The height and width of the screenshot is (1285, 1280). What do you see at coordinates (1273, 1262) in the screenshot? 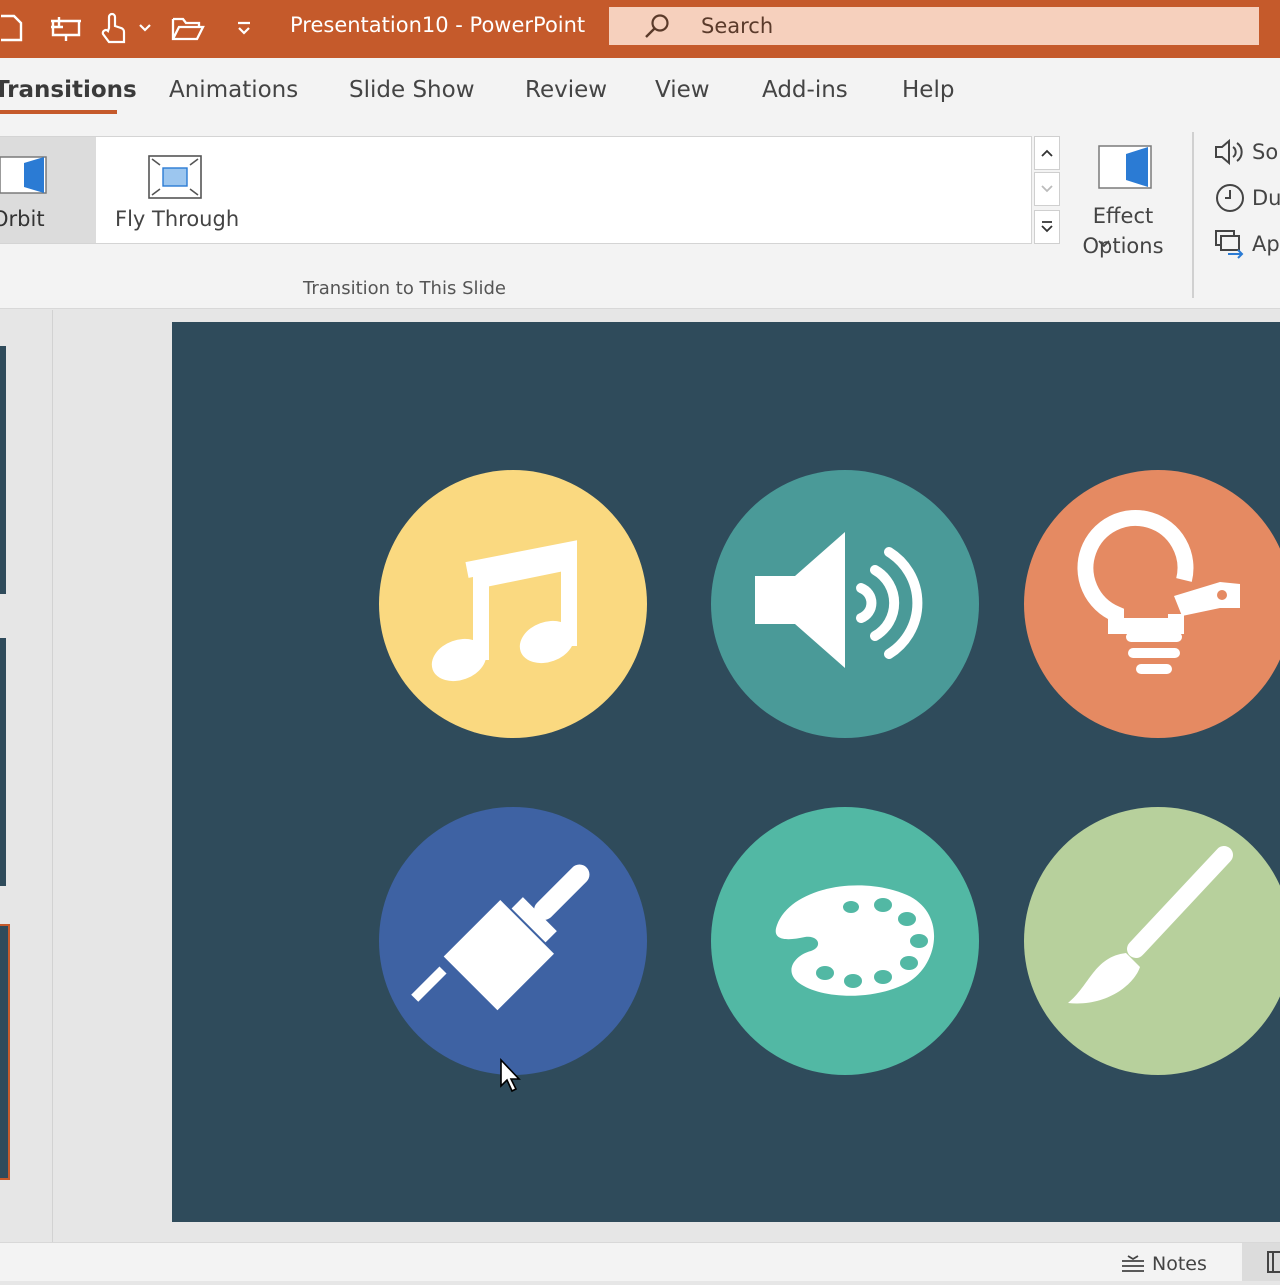
I see `normal-view-icon` at bounding box center [1273, 1262].